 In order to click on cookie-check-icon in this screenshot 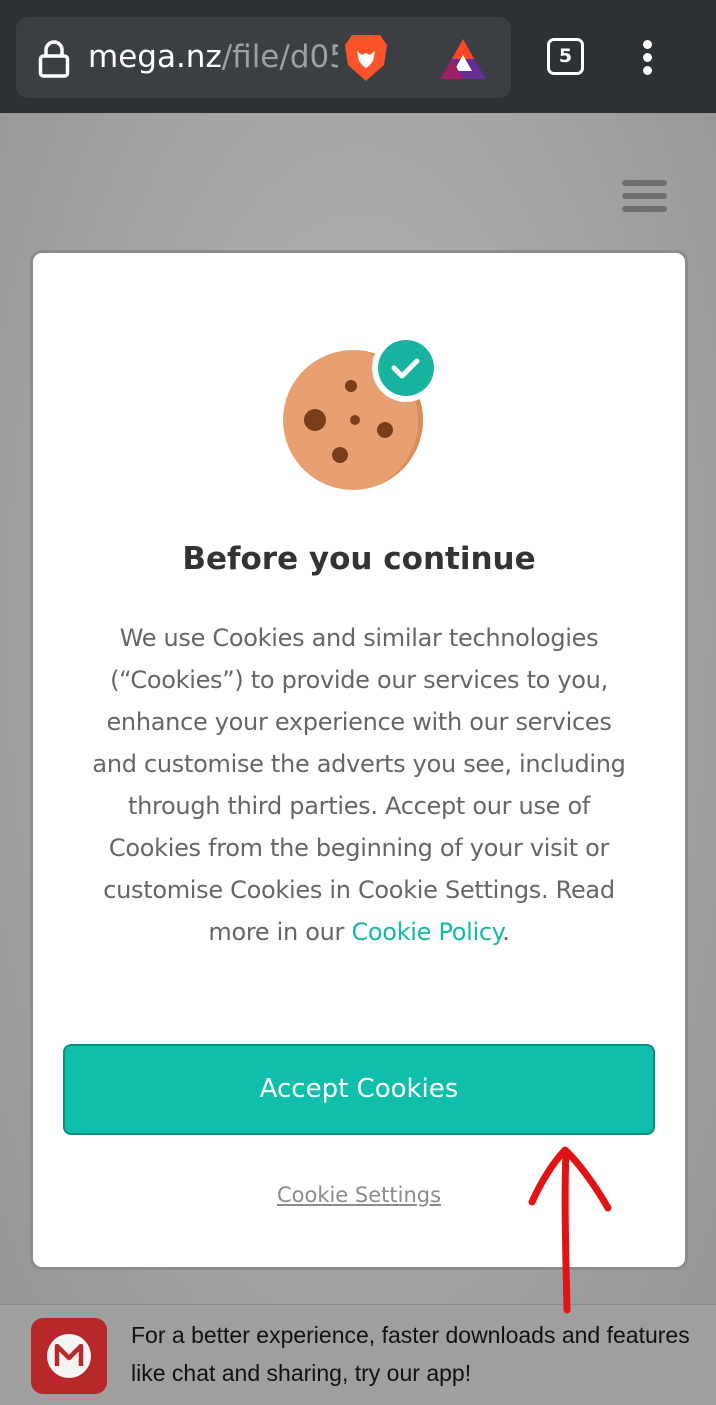, I will do `click(361, 416)`.